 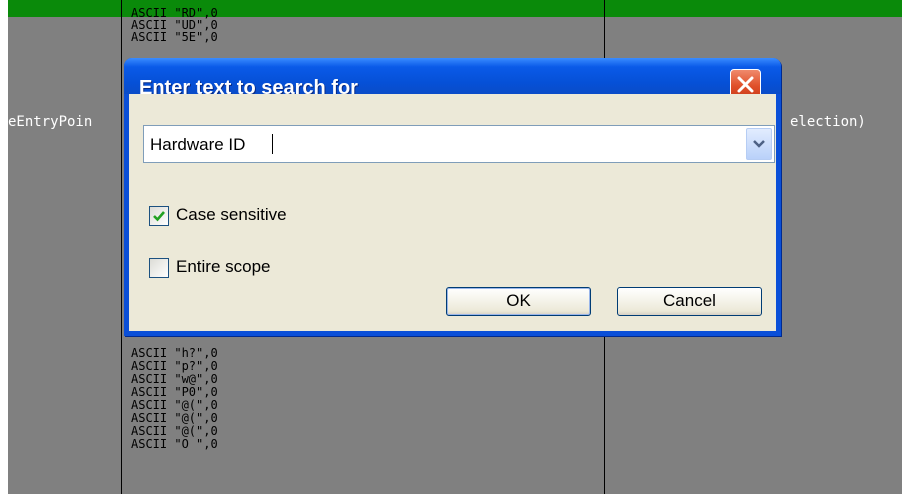 I want to click on search-text-combobox: Hardware ID, so click(x=459, y=144).